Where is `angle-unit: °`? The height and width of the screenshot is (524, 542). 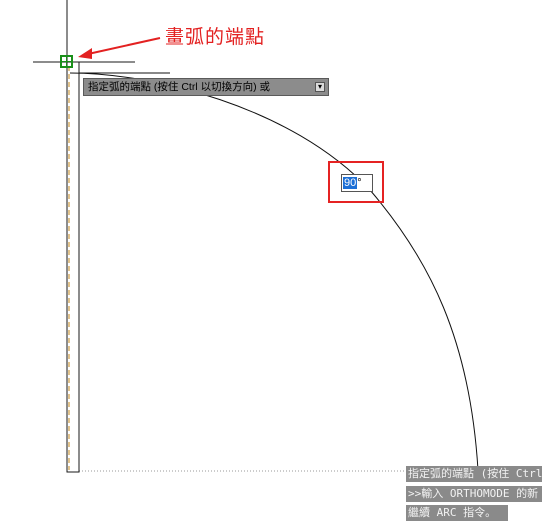 angle-unit: ° is located at coordinates (359, 183).